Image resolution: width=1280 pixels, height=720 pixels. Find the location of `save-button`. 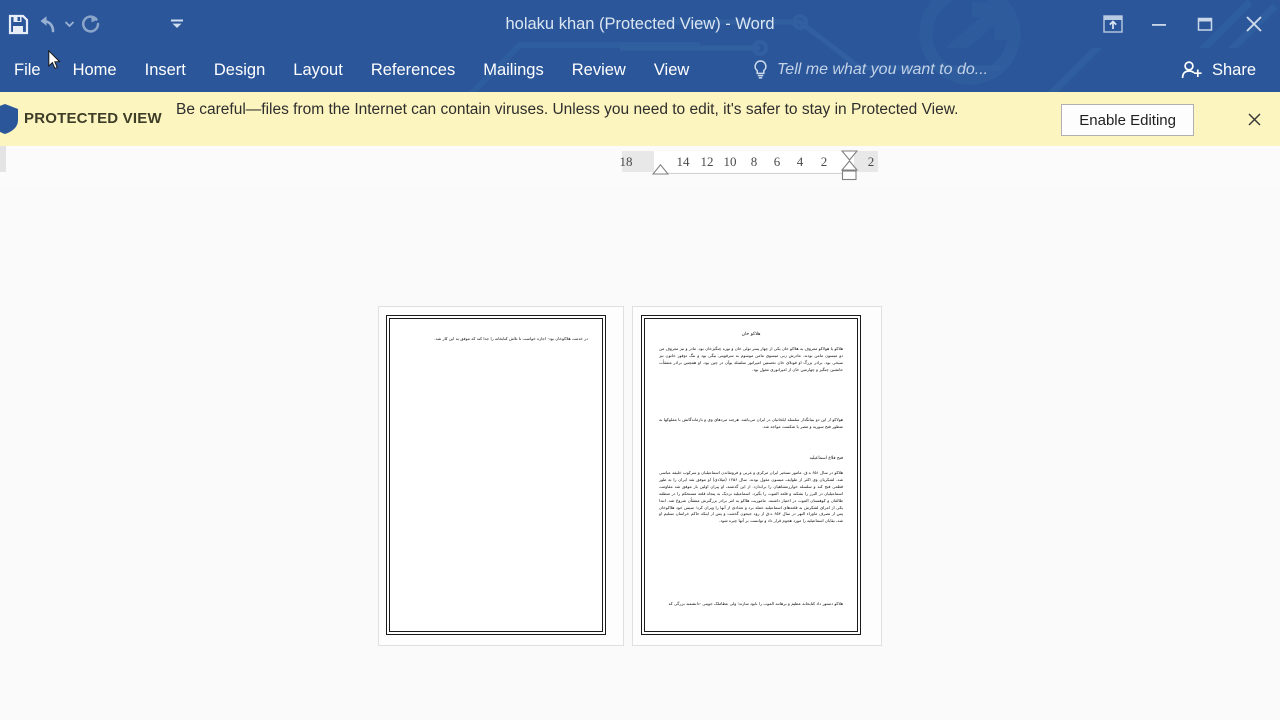

save-button is located at coordinates (18, 24).